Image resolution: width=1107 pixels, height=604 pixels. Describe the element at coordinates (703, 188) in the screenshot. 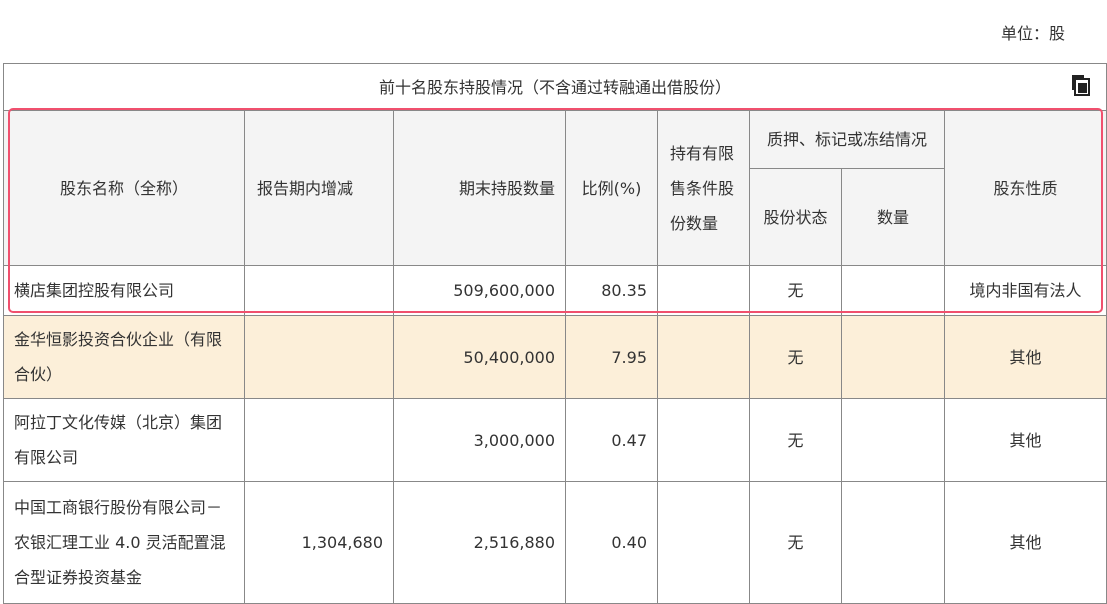

I see `header-restricted: 持有有限售条件股份数量` at that location.